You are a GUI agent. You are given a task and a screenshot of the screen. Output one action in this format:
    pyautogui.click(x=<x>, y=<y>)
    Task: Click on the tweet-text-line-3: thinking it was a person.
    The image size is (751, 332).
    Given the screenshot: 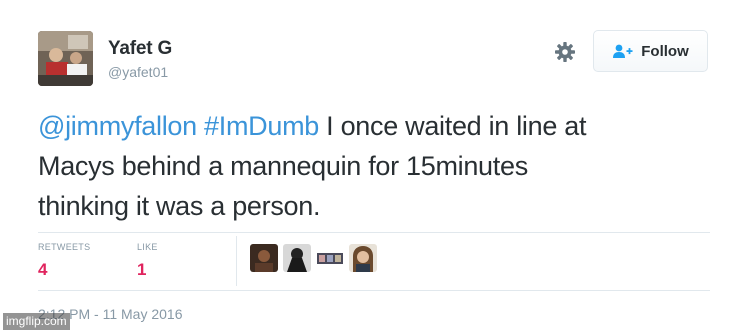 What is the action you would take?
    pyautogui.click(x=179, y=206)
    